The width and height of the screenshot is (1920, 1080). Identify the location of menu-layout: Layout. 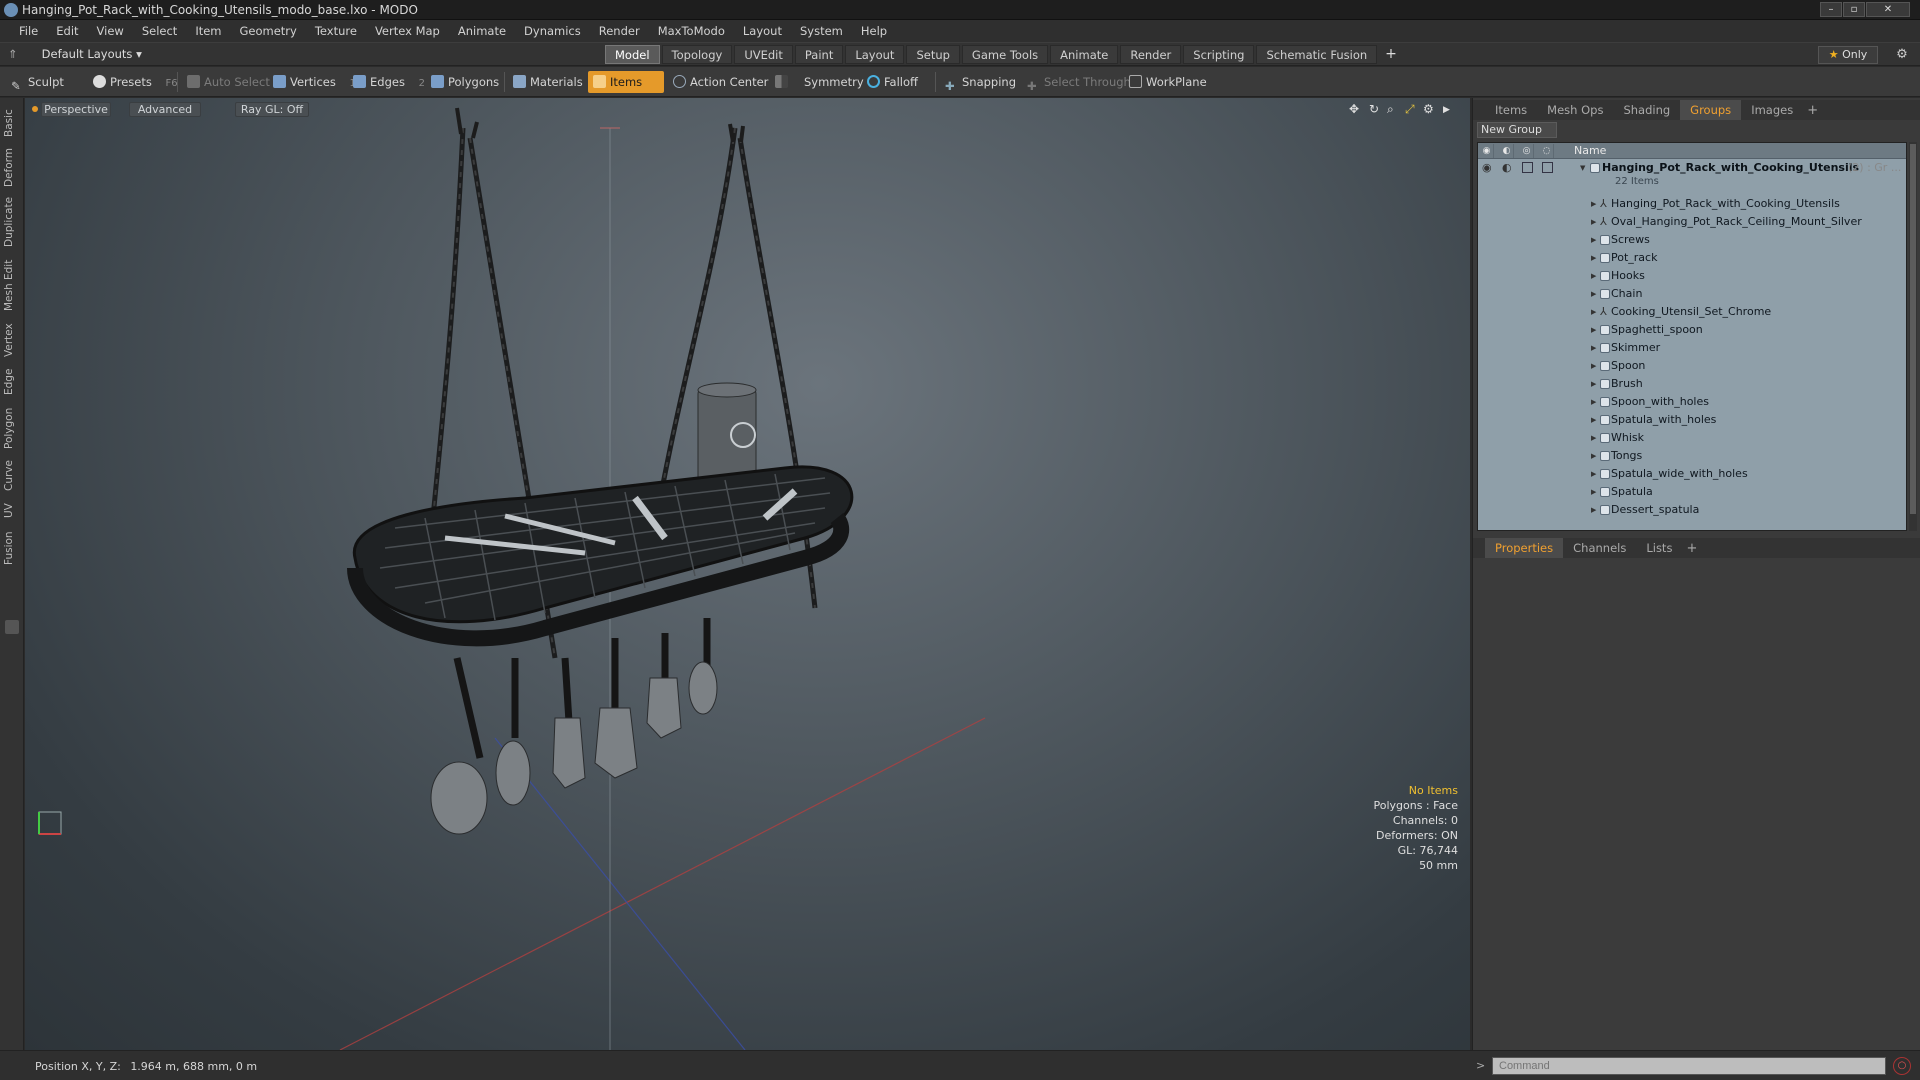
(762, 31).